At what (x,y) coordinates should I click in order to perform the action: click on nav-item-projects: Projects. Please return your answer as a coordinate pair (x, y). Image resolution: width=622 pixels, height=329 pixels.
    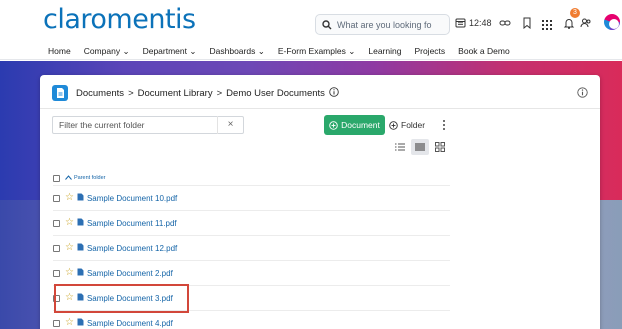
    Looking at the image, I should click on (429, 51).